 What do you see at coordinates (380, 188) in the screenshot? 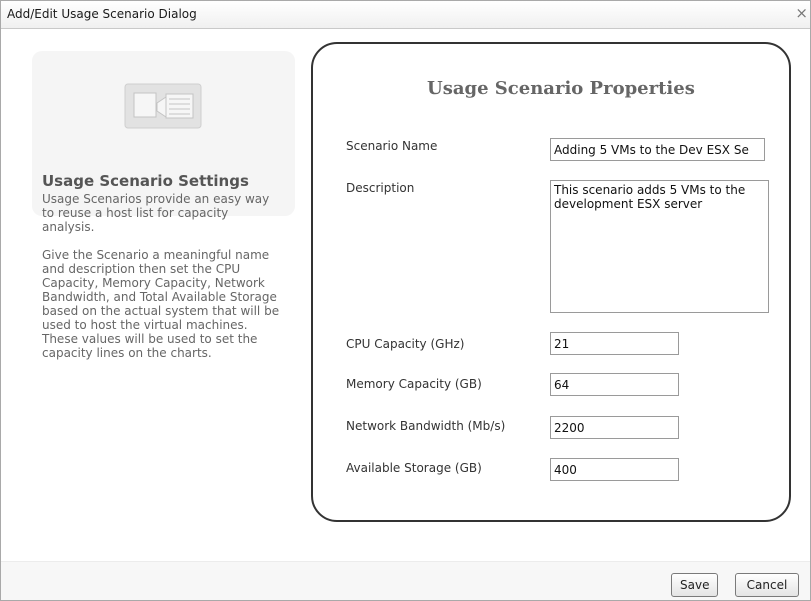
I see `description-label: Description` at bounding box center [380, 188].